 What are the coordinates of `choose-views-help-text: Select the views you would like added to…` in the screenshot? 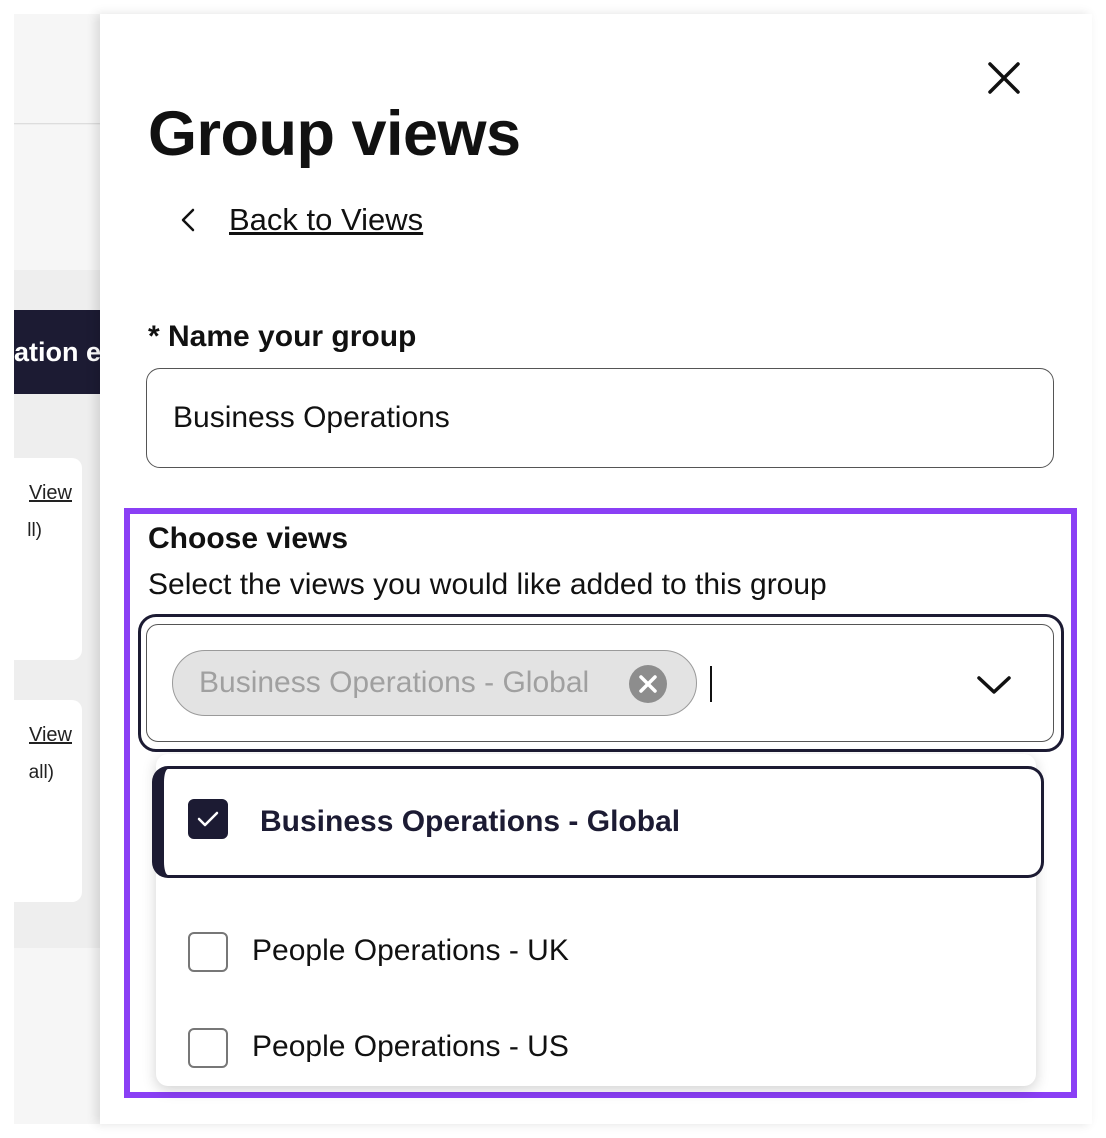 It's located at (487, 584).